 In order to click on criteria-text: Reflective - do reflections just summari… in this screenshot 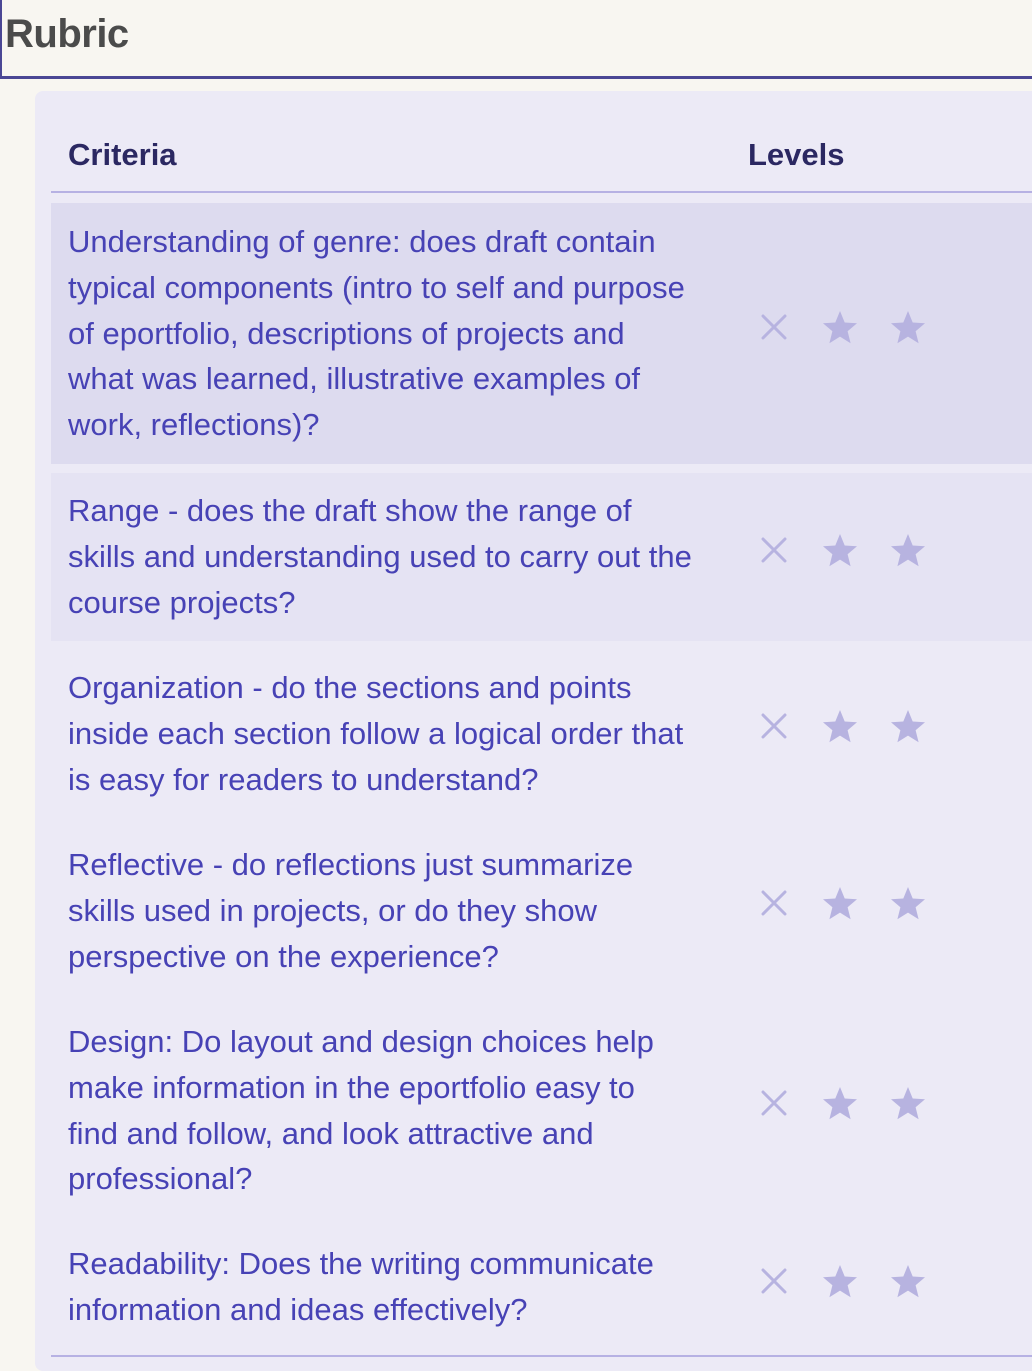, I will do `click(351, 910)`.